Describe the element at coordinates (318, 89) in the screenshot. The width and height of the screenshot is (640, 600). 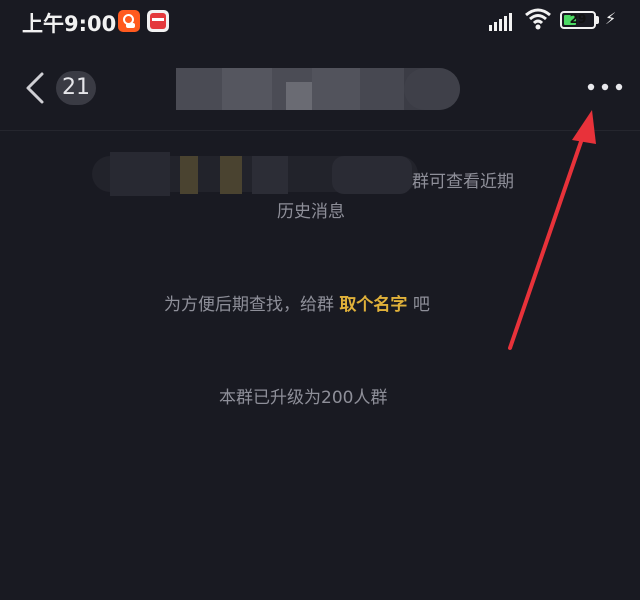
I see `group-title-redacted` at that location.